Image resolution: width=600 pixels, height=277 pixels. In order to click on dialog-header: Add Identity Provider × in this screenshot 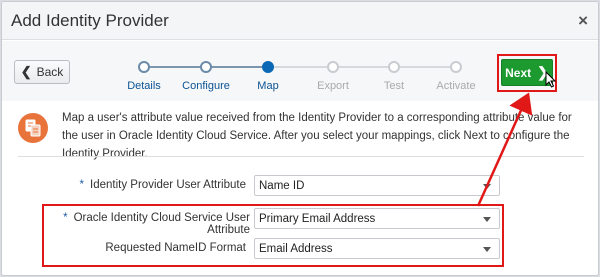, I will do `click(300, 21)`.